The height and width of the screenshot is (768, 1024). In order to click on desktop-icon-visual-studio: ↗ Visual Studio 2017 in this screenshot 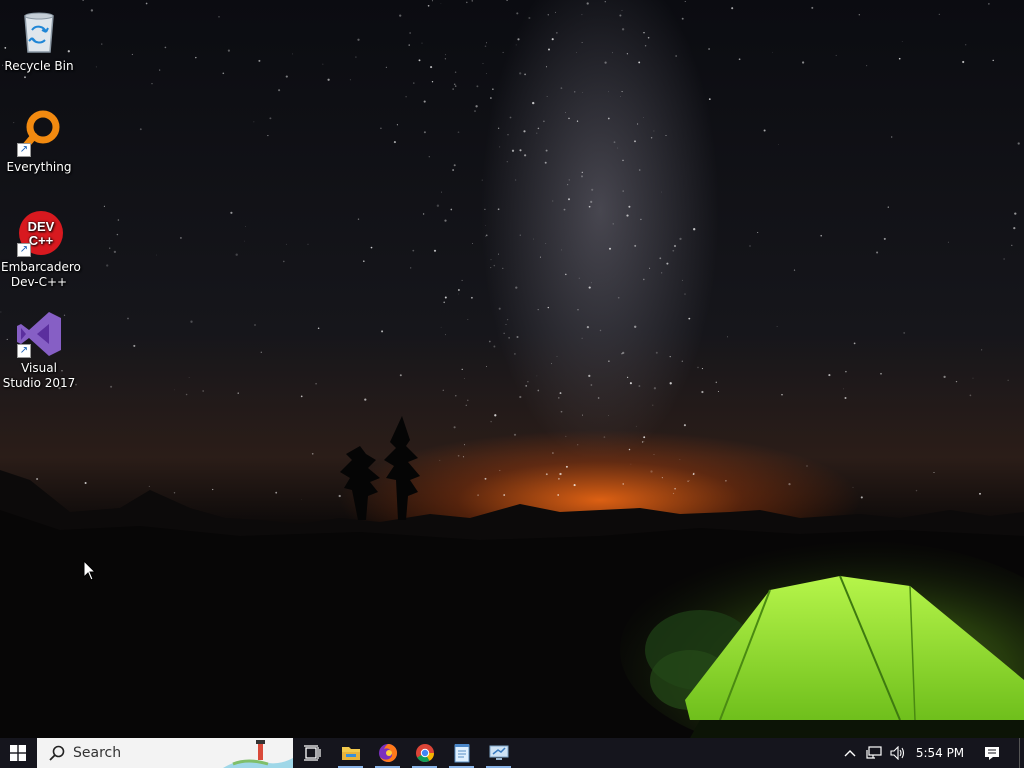, I will do `click(39, 350)`.